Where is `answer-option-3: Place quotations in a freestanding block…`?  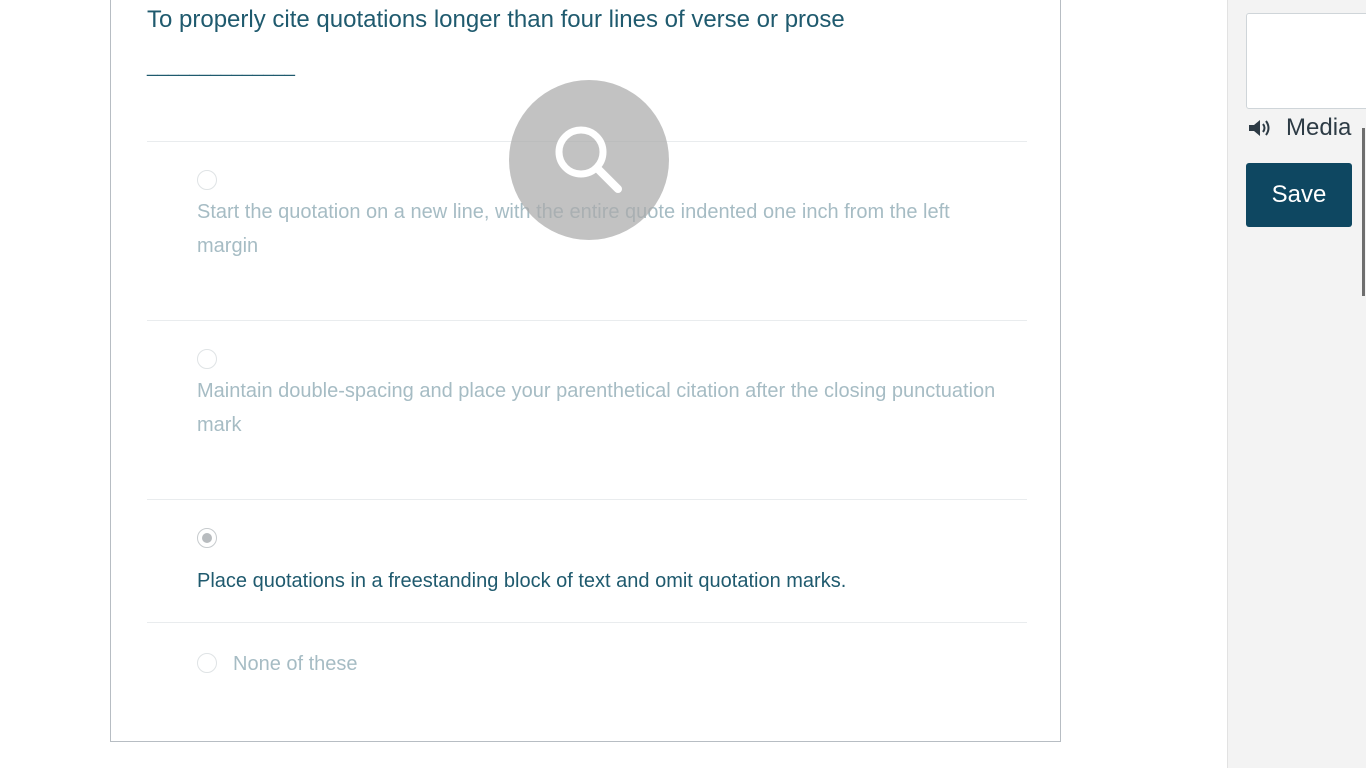 answer-option-3: Place quotations in a freestanding block… is located at coordinates (597, 568).